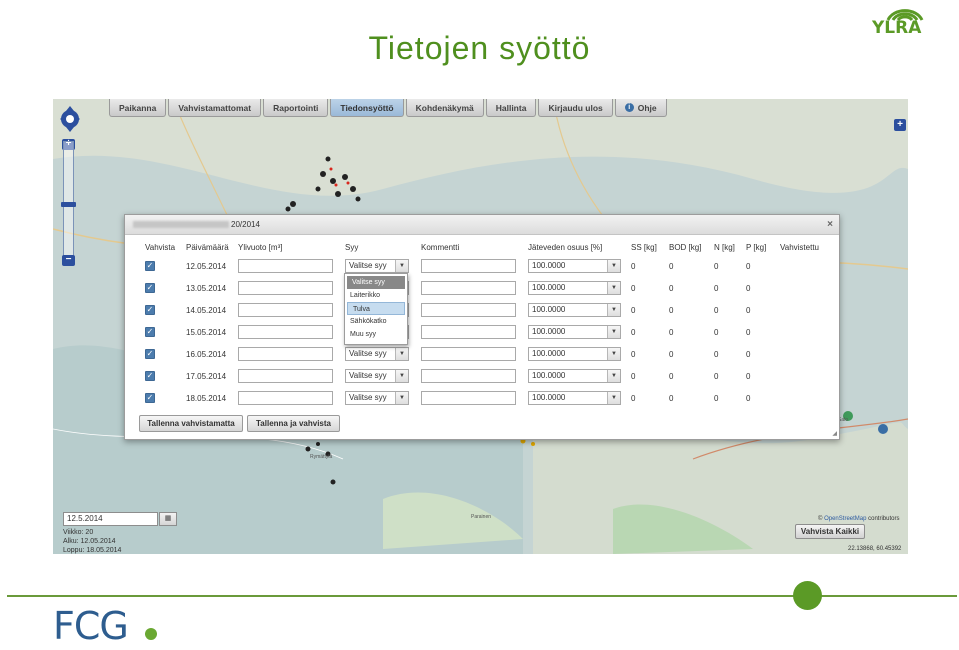  I want to click on close-icon: ×, so click(830, 225).